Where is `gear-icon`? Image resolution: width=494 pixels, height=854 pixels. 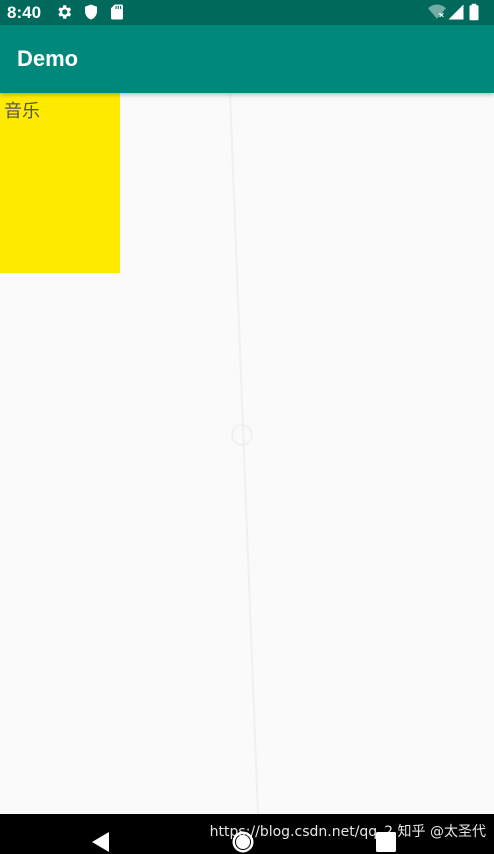
gear-icon is located at coordinates (65, 12).